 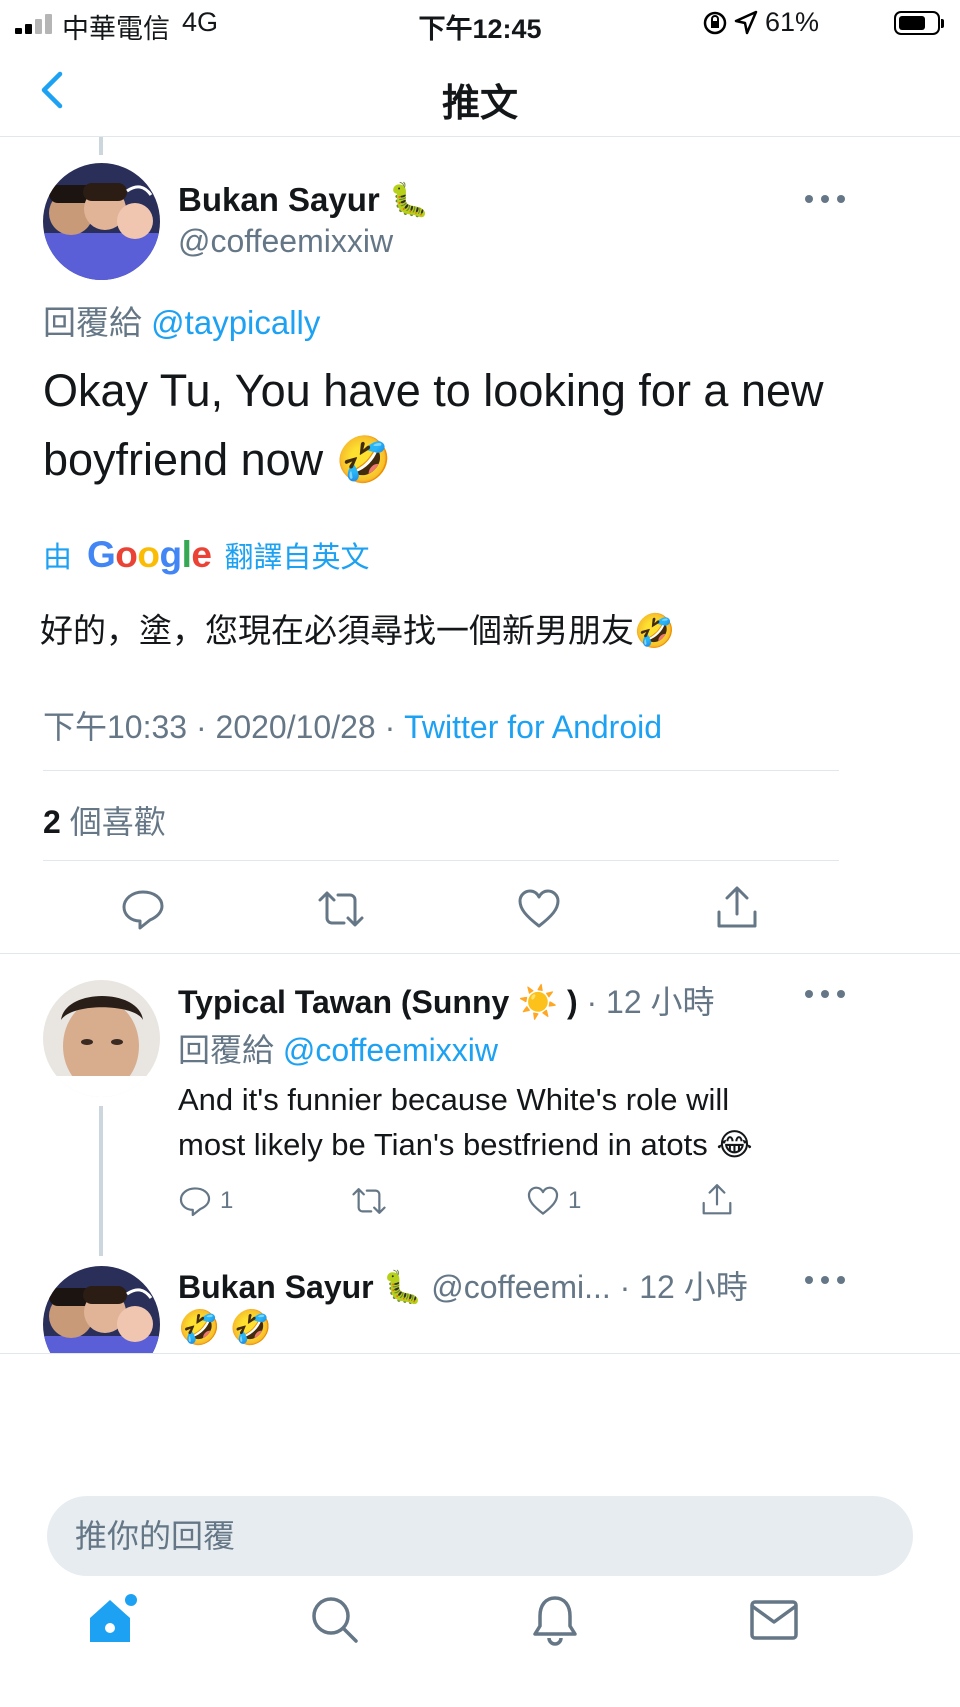 I want to click on reply-input: 推你的回覆, so click(x=480, y=1536).